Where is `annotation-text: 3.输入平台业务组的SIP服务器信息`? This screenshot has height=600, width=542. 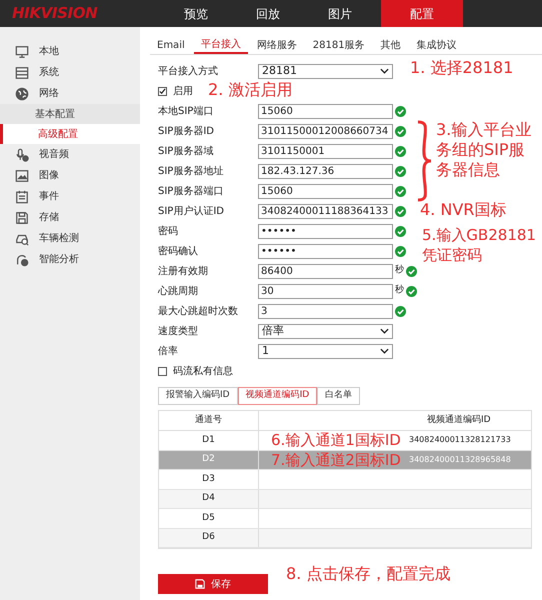
annotation-text: 3.输入平台业务组的SIP服务器信息 is located at coordinates (484, 150).